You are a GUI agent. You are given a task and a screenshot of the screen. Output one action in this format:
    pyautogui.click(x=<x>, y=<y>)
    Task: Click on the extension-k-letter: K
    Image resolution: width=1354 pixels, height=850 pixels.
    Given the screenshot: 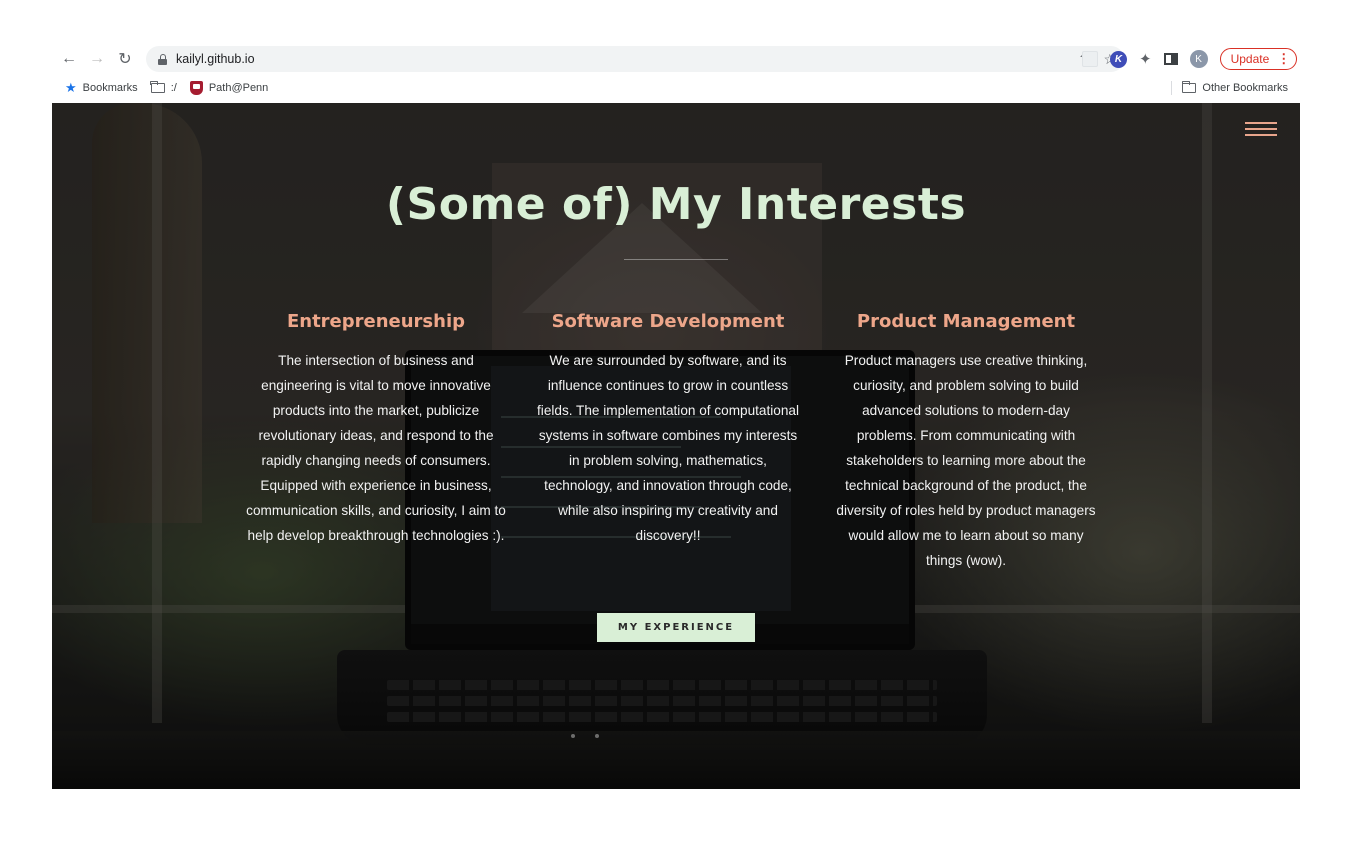 What is the action you would take?
    pyautogui.click(x=1118, y=59)
    